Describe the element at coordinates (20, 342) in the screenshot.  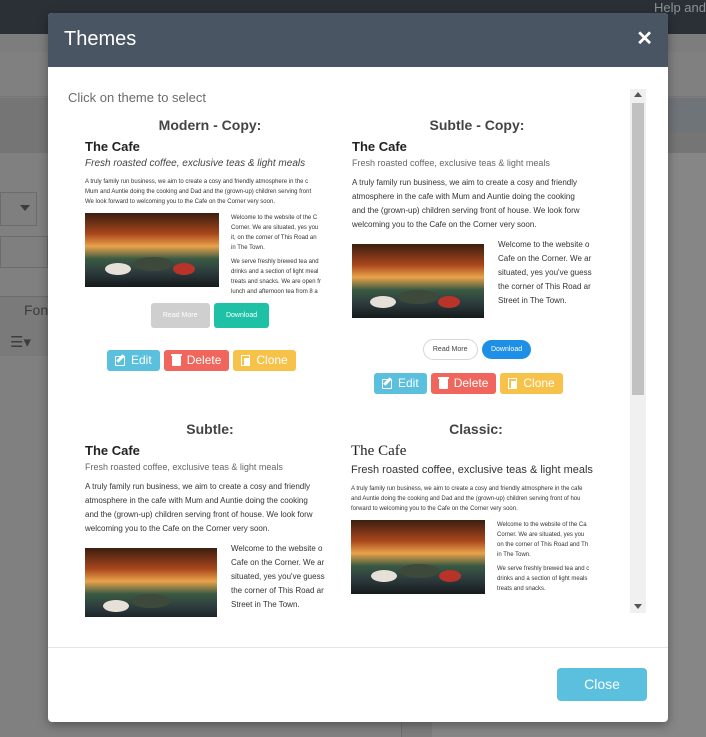
I see `list-icon: ☰▾` at that location.